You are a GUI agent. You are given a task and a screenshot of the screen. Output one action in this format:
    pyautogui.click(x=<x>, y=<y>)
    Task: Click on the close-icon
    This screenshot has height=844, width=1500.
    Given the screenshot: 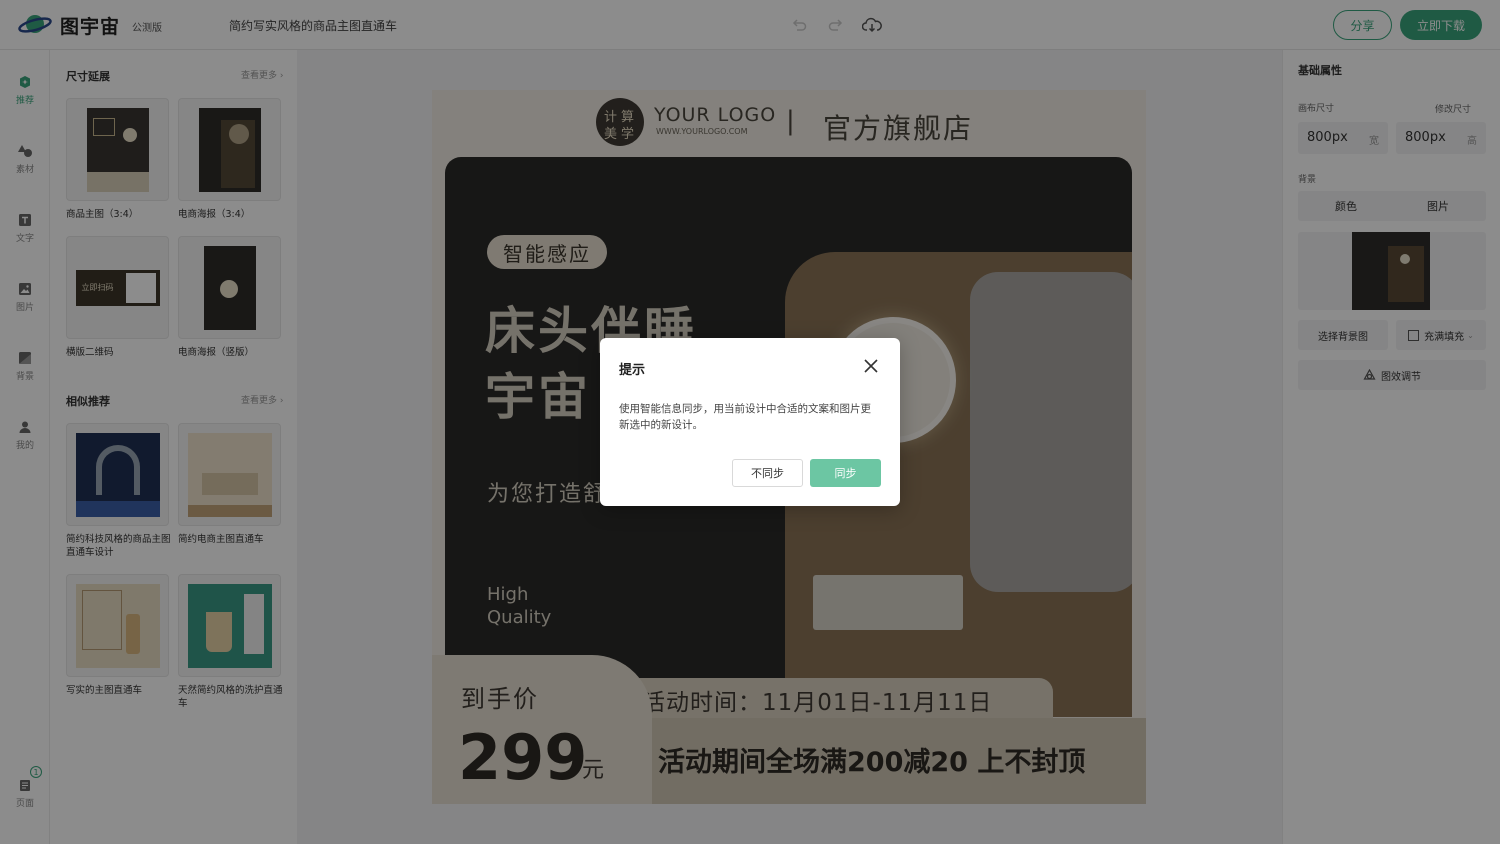 What is the action you would take?
    pyautogui.click(x=871, y=366)
    